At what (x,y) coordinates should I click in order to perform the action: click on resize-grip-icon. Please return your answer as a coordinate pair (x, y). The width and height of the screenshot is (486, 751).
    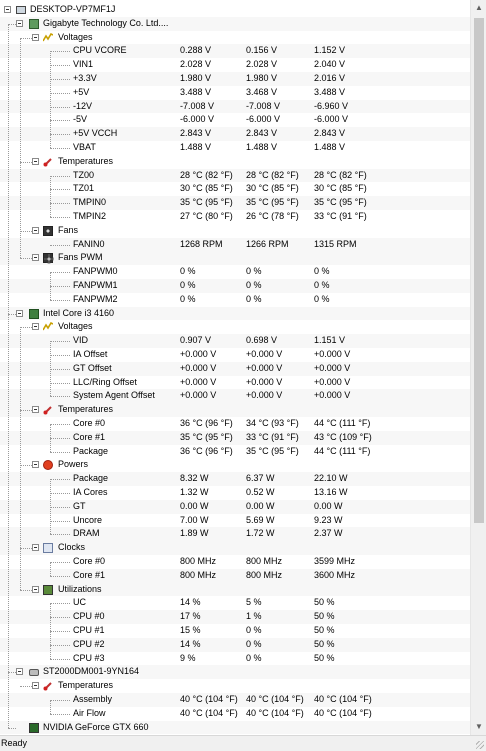
    Looking at the image, I should click on (480, 745).